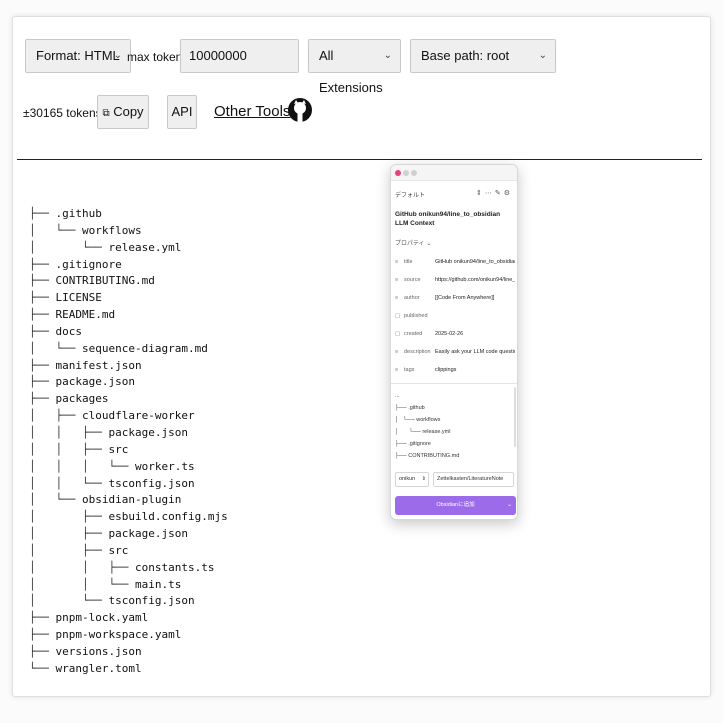 The height and width of the screenshot is (723, 723). What do you see at coordinates (209, 618) in the screenshot?
I see `tree-row: ├── pnpm-lock.yaml` at bounding box center [209, 618].